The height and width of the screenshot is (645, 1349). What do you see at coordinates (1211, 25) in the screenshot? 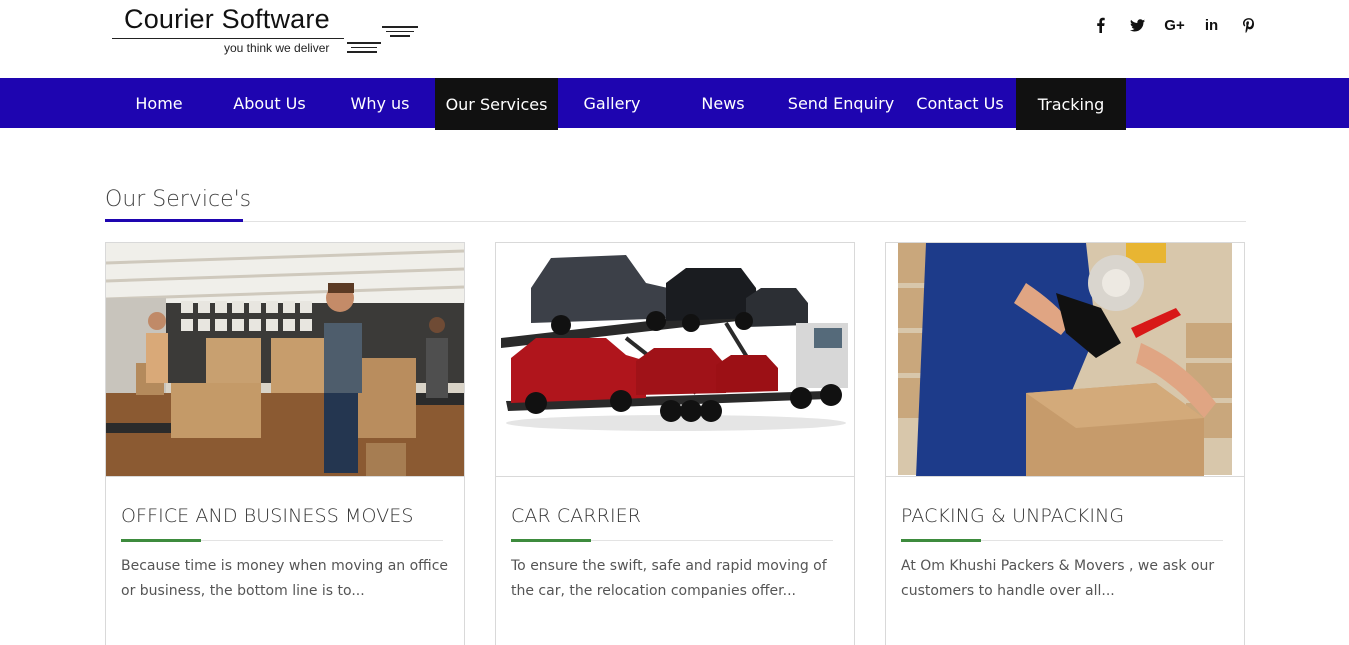
I see `linkedin-icon: in` at bounding box center [1211, 25].